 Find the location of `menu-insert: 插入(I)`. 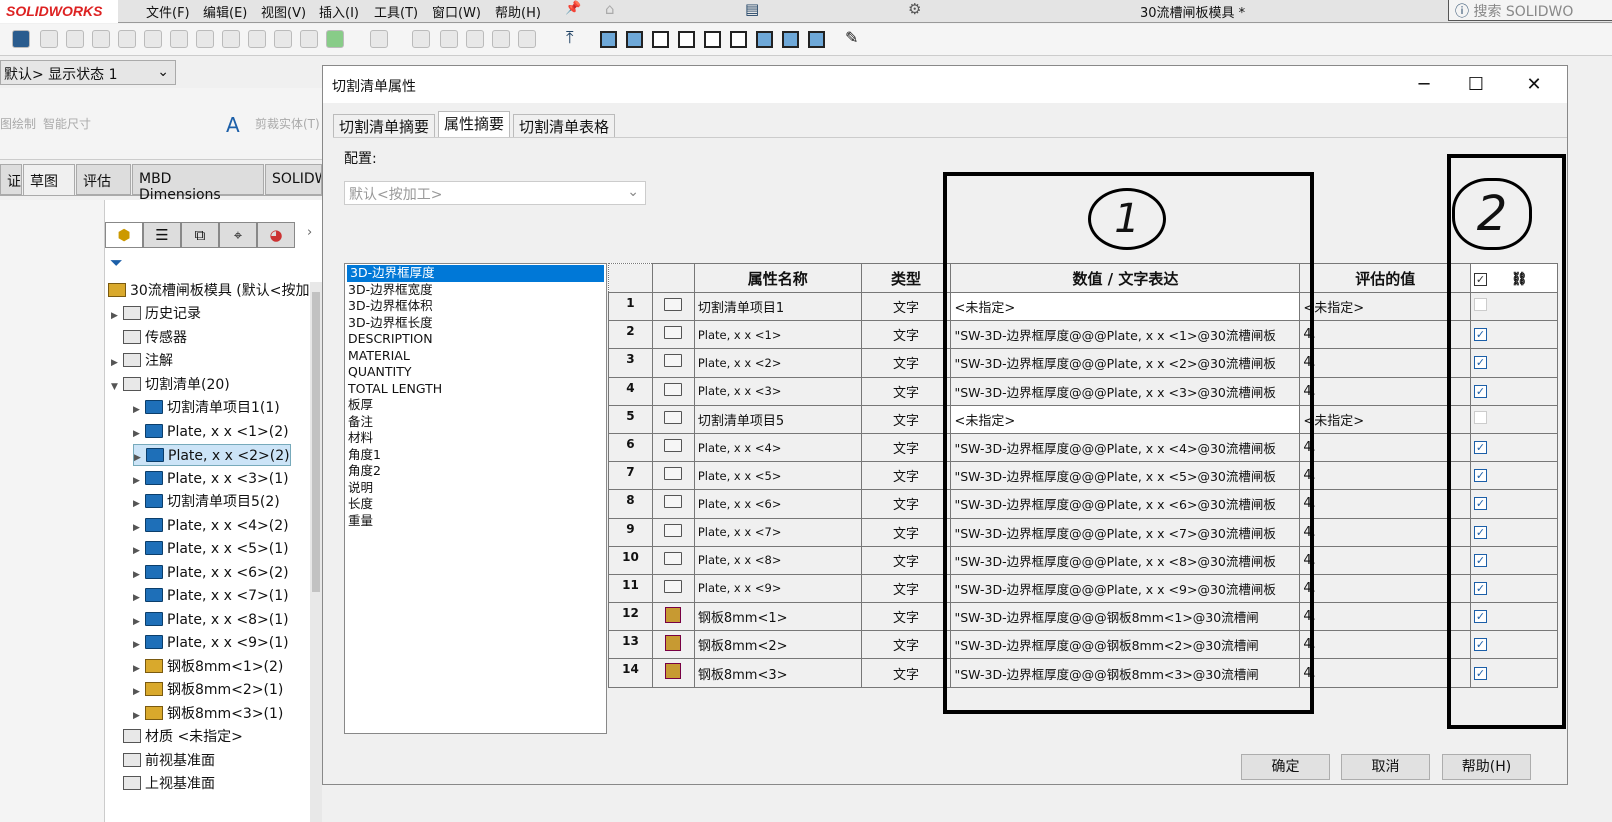

menu-insert: 插入(I) is located at coordinates (339, 11).